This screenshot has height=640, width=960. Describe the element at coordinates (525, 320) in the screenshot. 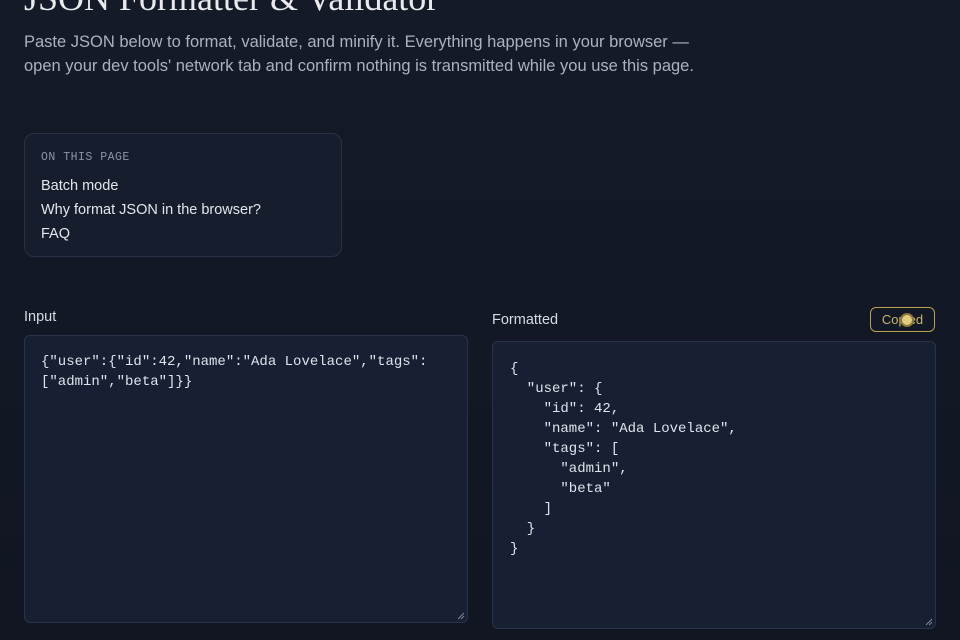

I see `formatted-label: Formatted` at that location.